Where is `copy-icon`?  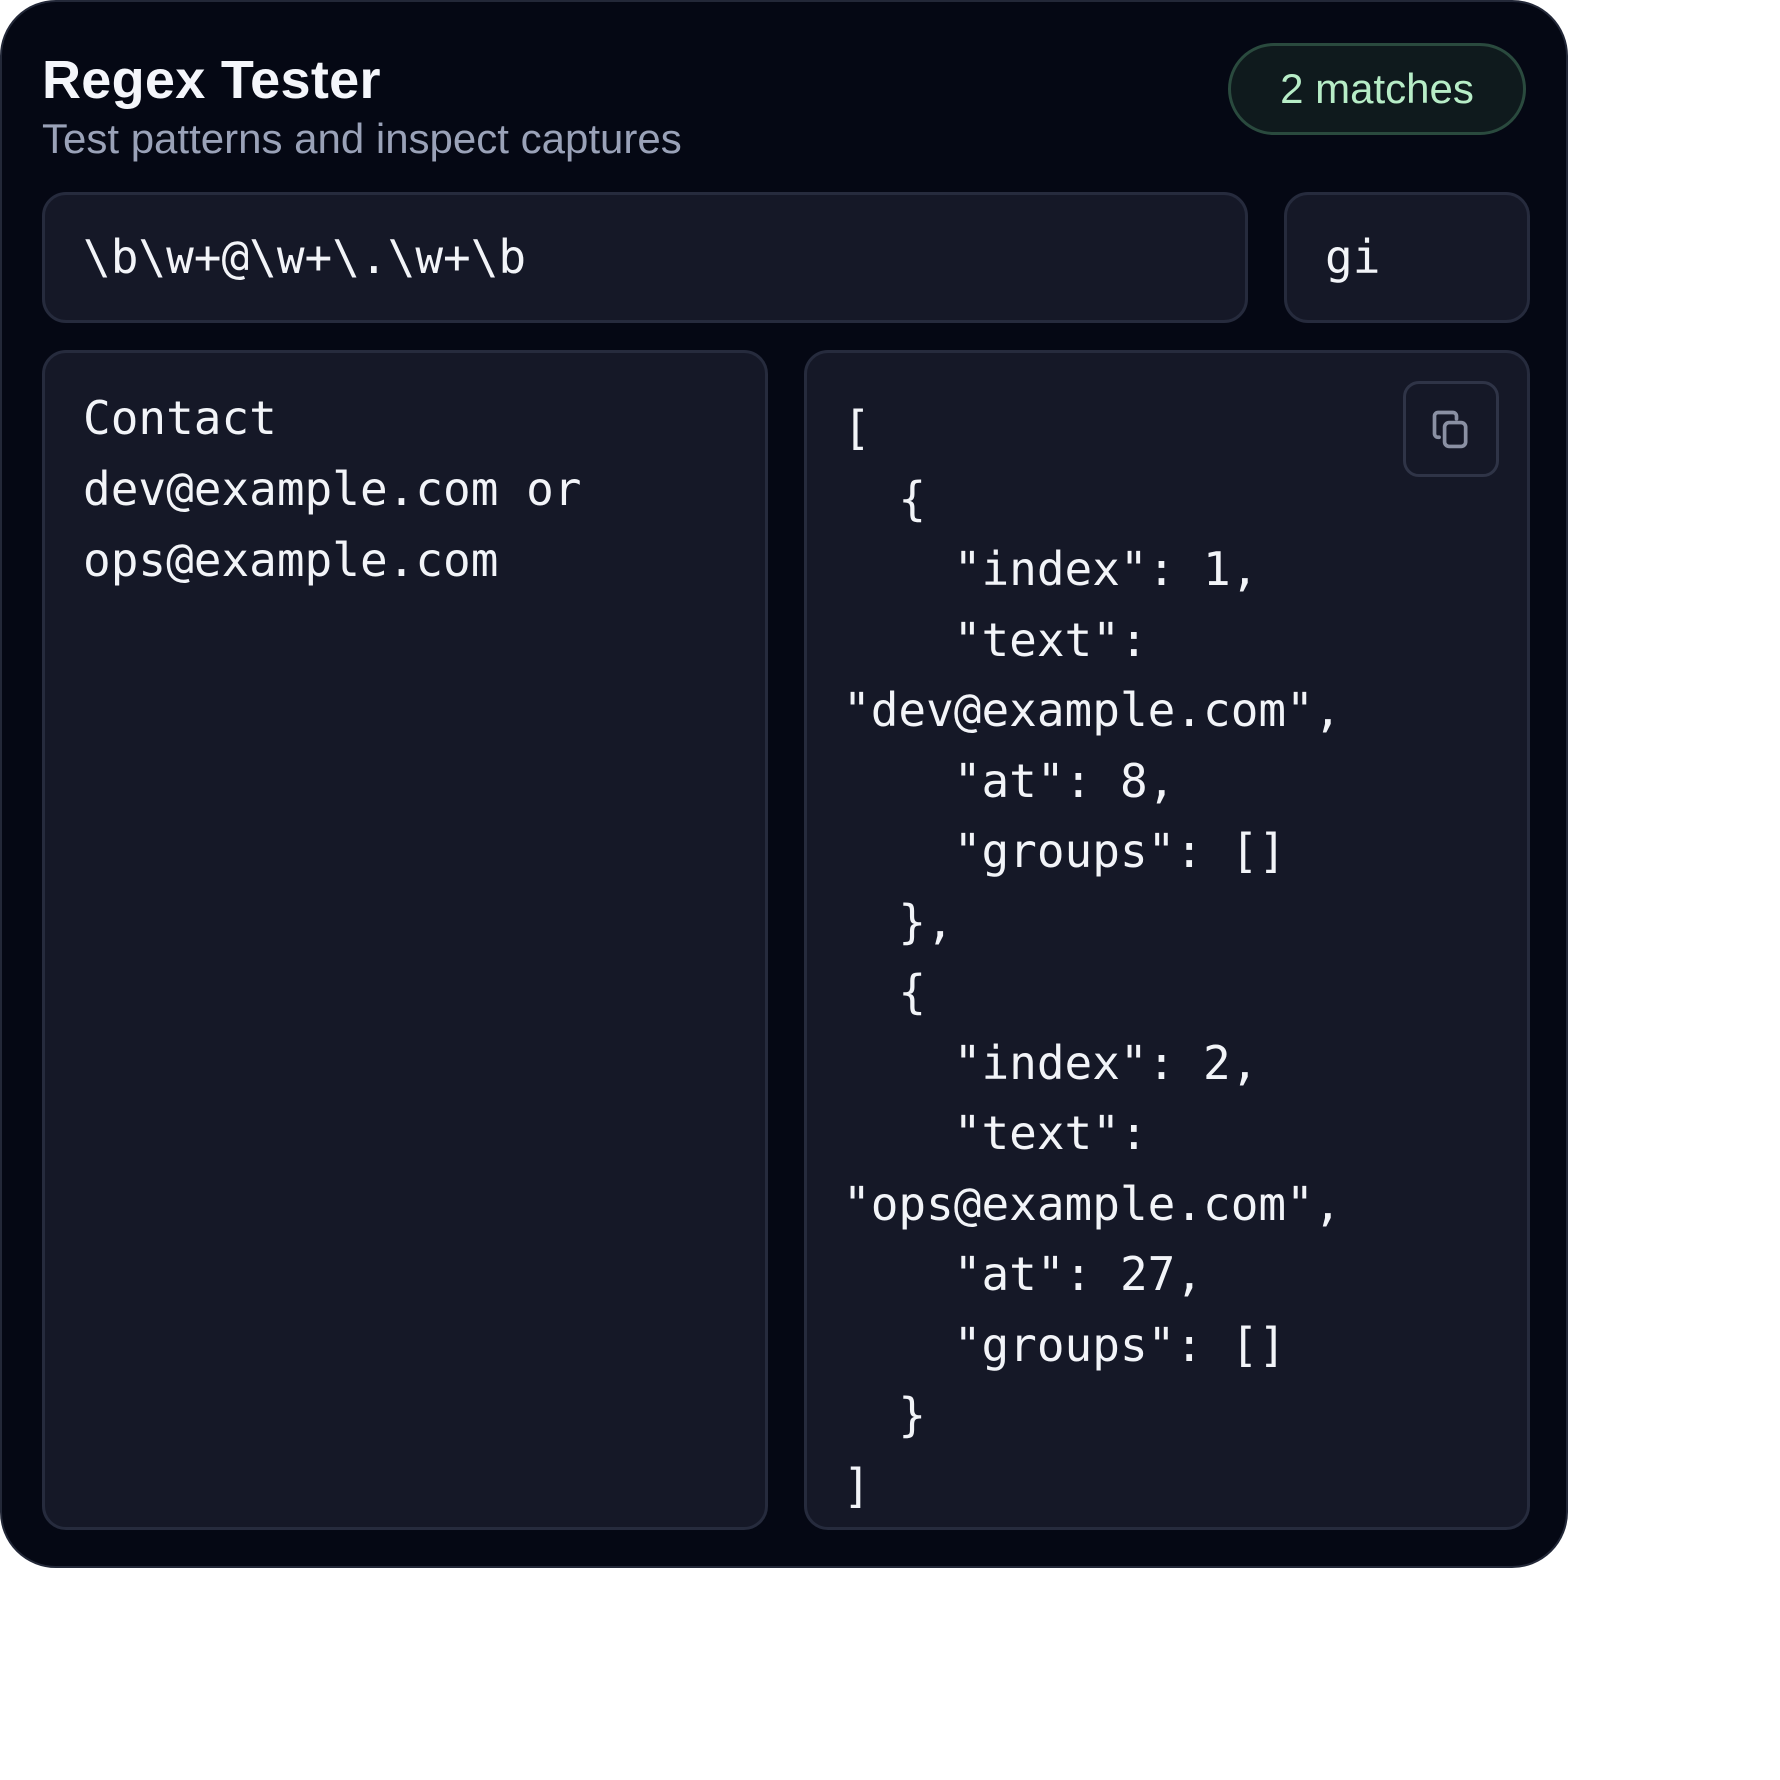
copy-icon is located at coordinates (1450, 429).